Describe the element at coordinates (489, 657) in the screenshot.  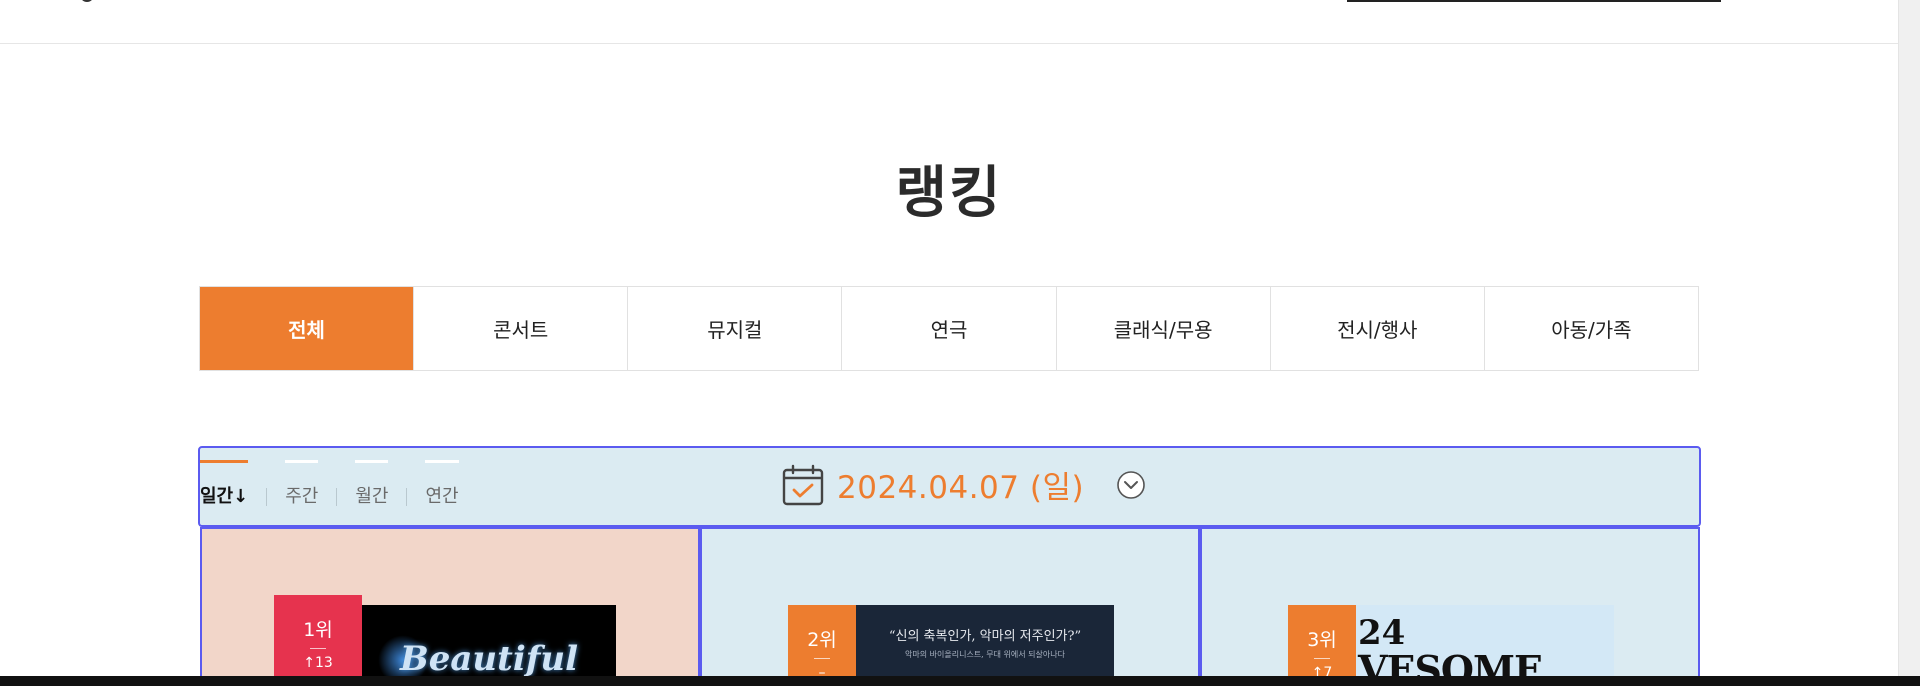
I see `poster-title: Beautiful` at that location.